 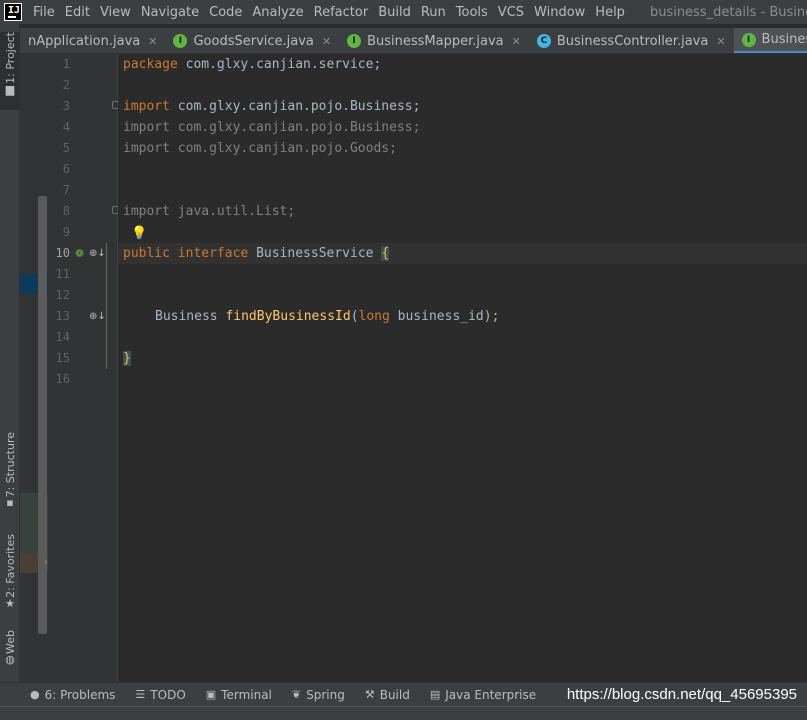 I want to click on code-line-15: }, so click(x=127, y=358).